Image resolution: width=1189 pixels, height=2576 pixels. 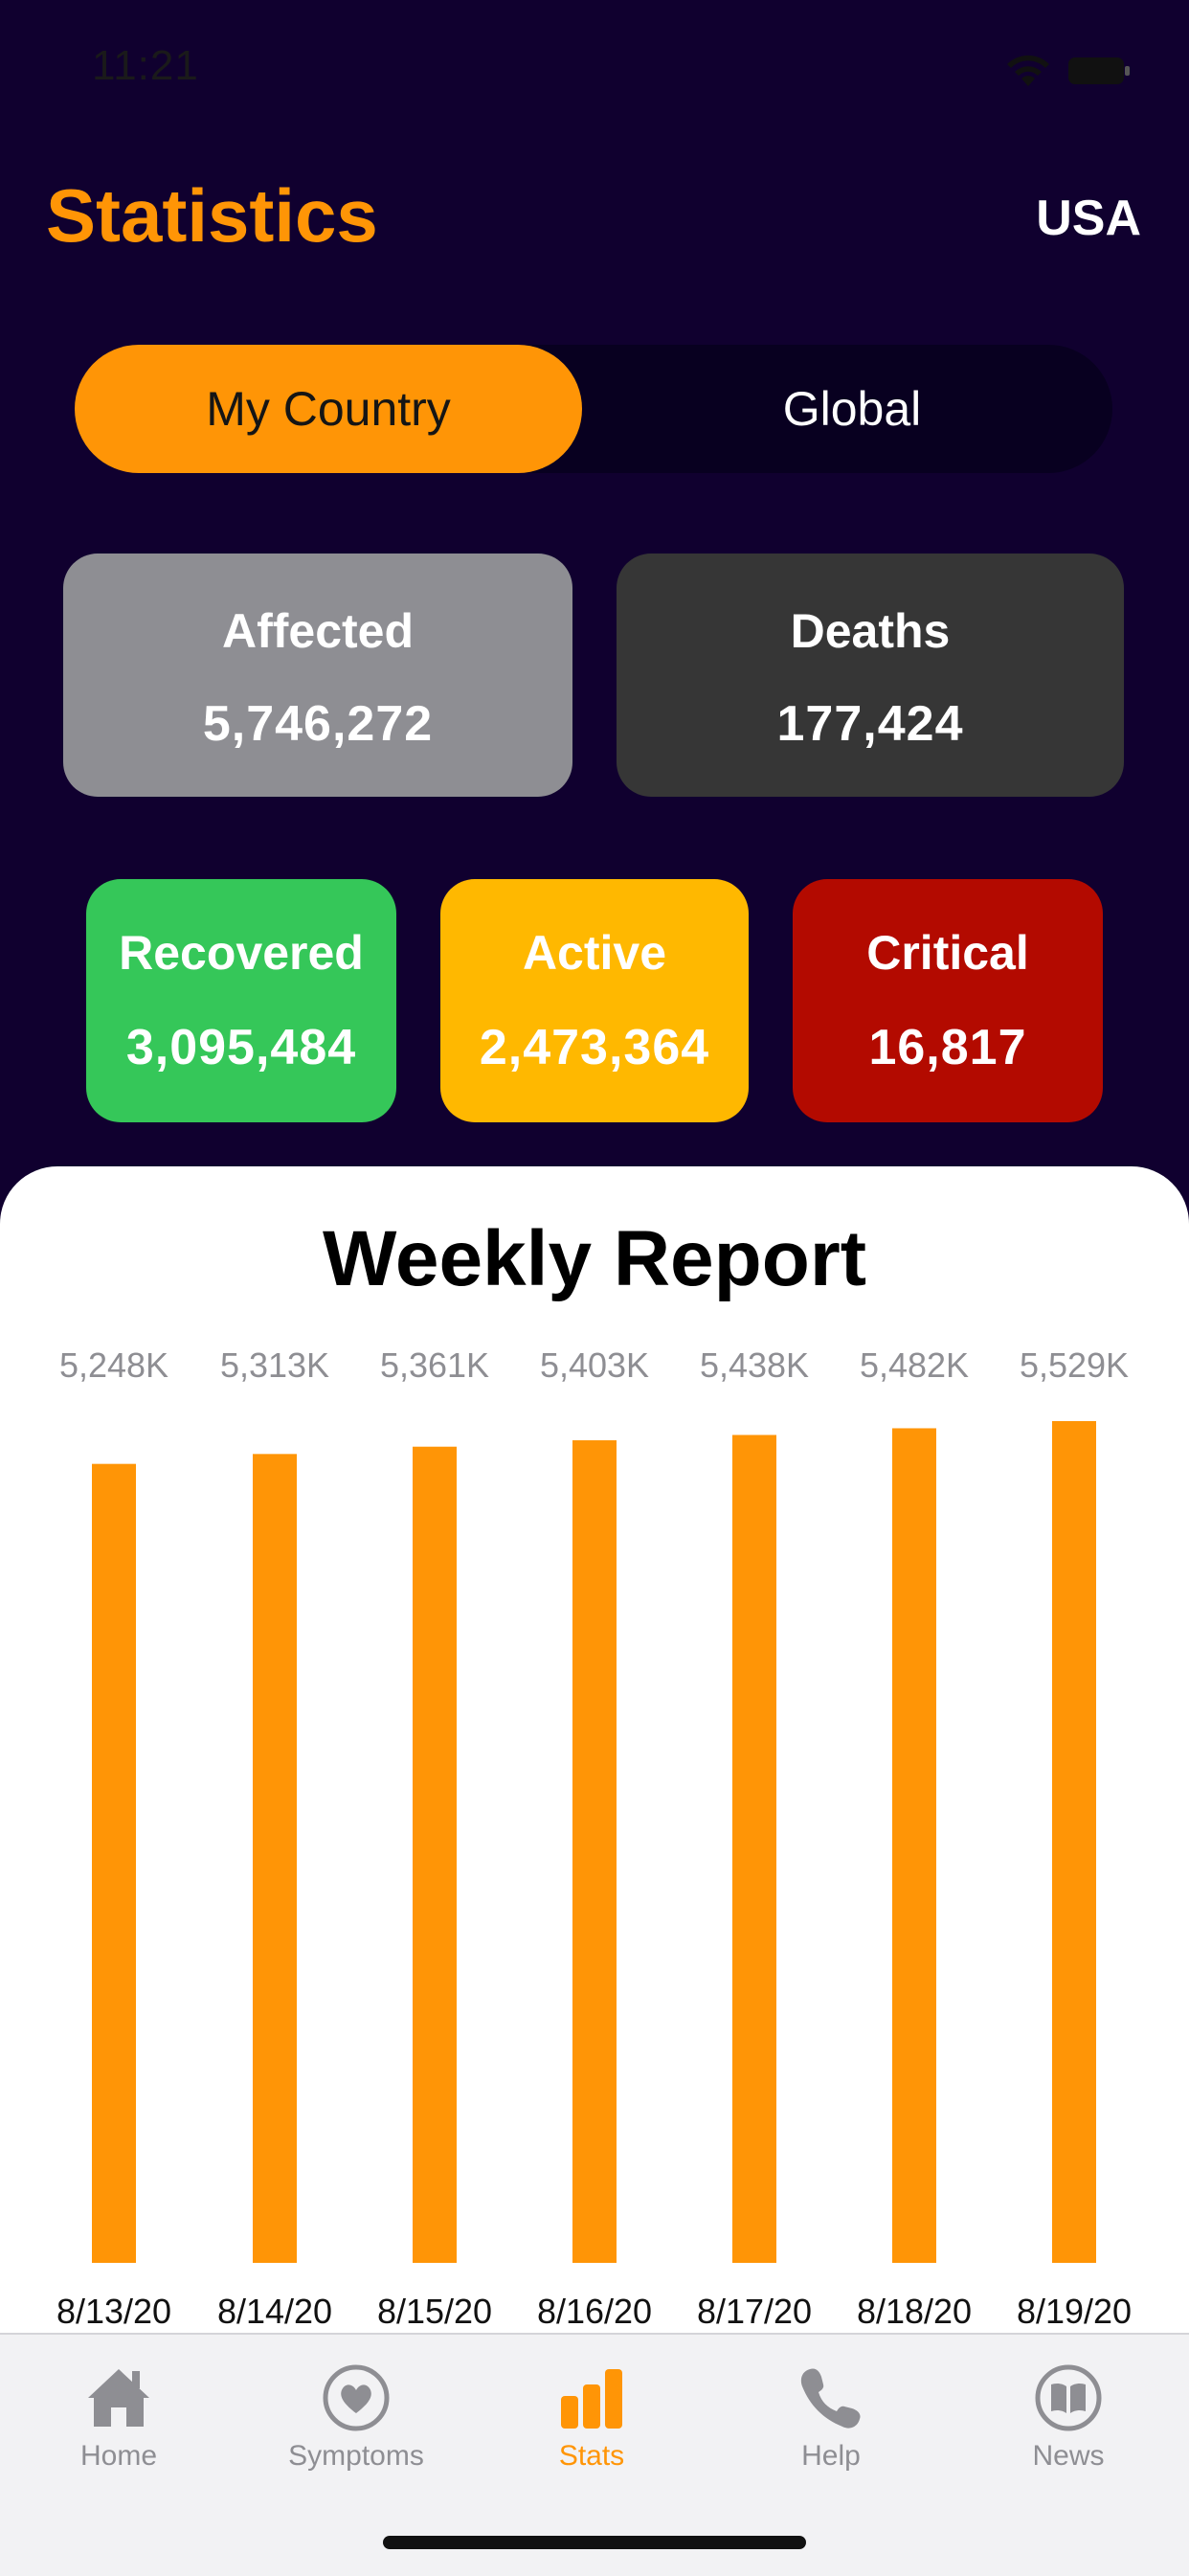 What do you see at coordinates (870, 675) in the screenshot?
I see `deaths-card: Deaths 177,424` at bounding box center [870, 675].